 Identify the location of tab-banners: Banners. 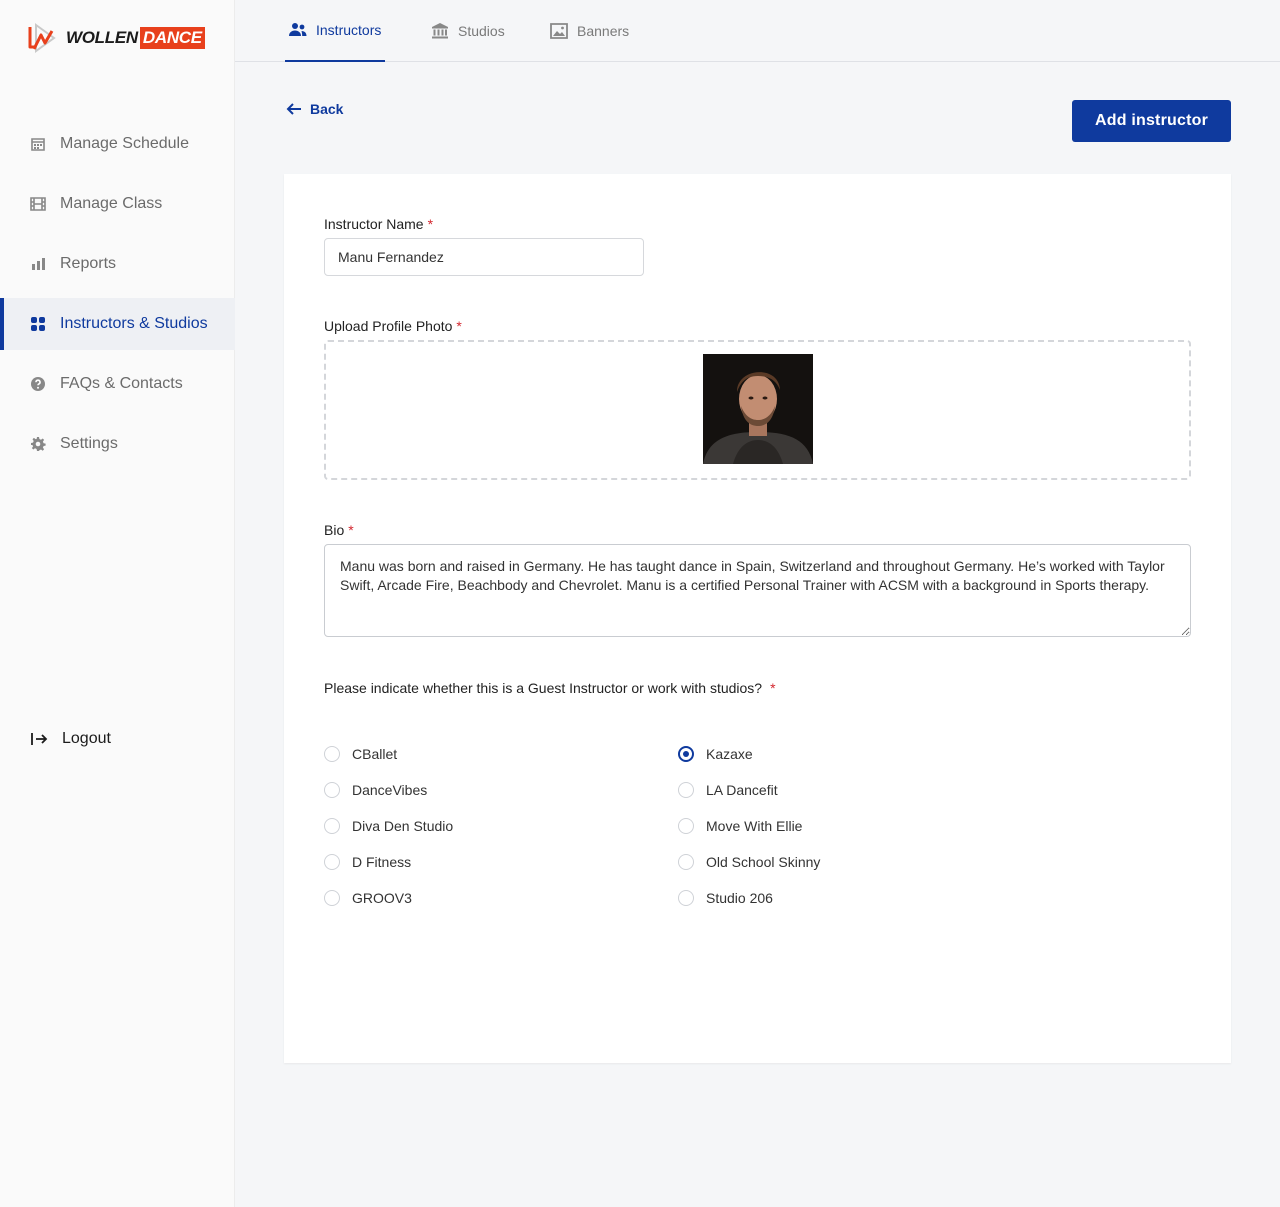
(589, 31).